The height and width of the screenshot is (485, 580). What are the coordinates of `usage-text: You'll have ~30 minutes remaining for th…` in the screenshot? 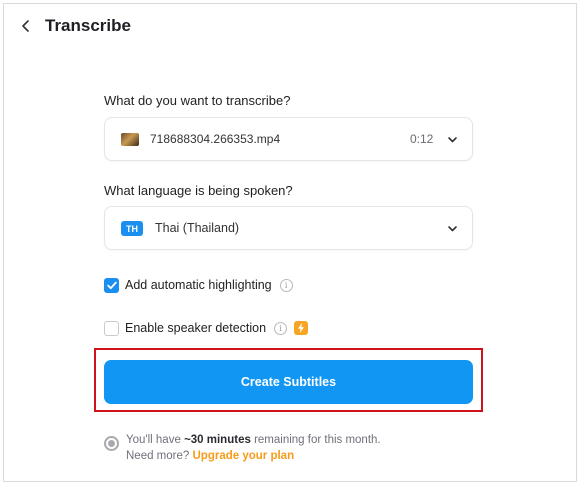 It's located at (253, 440).